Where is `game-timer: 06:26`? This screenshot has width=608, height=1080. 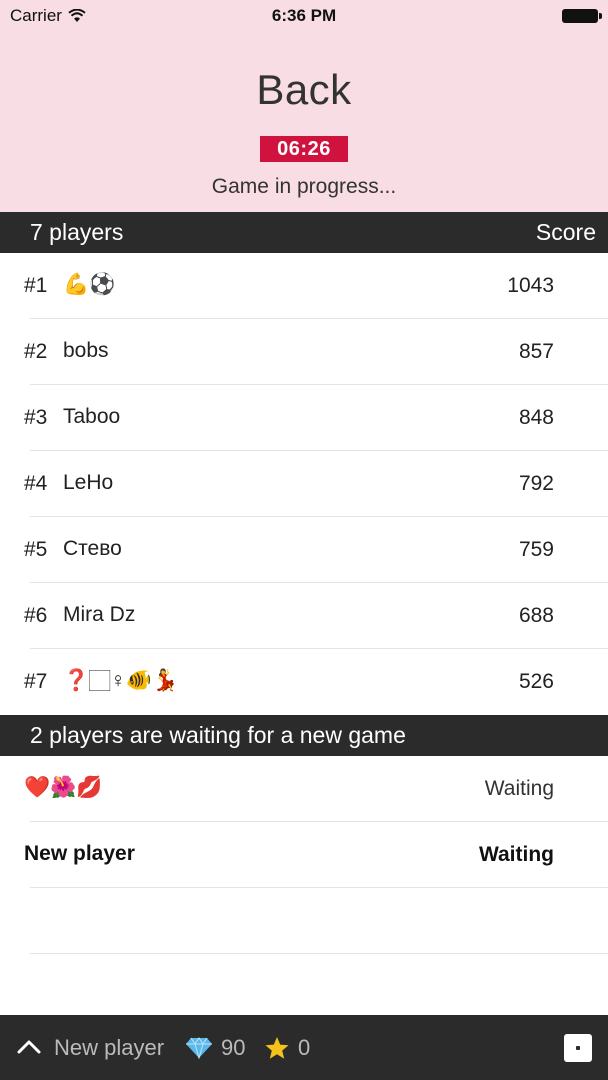 game-timer: 06:26 is located at coordinates (304, 149).